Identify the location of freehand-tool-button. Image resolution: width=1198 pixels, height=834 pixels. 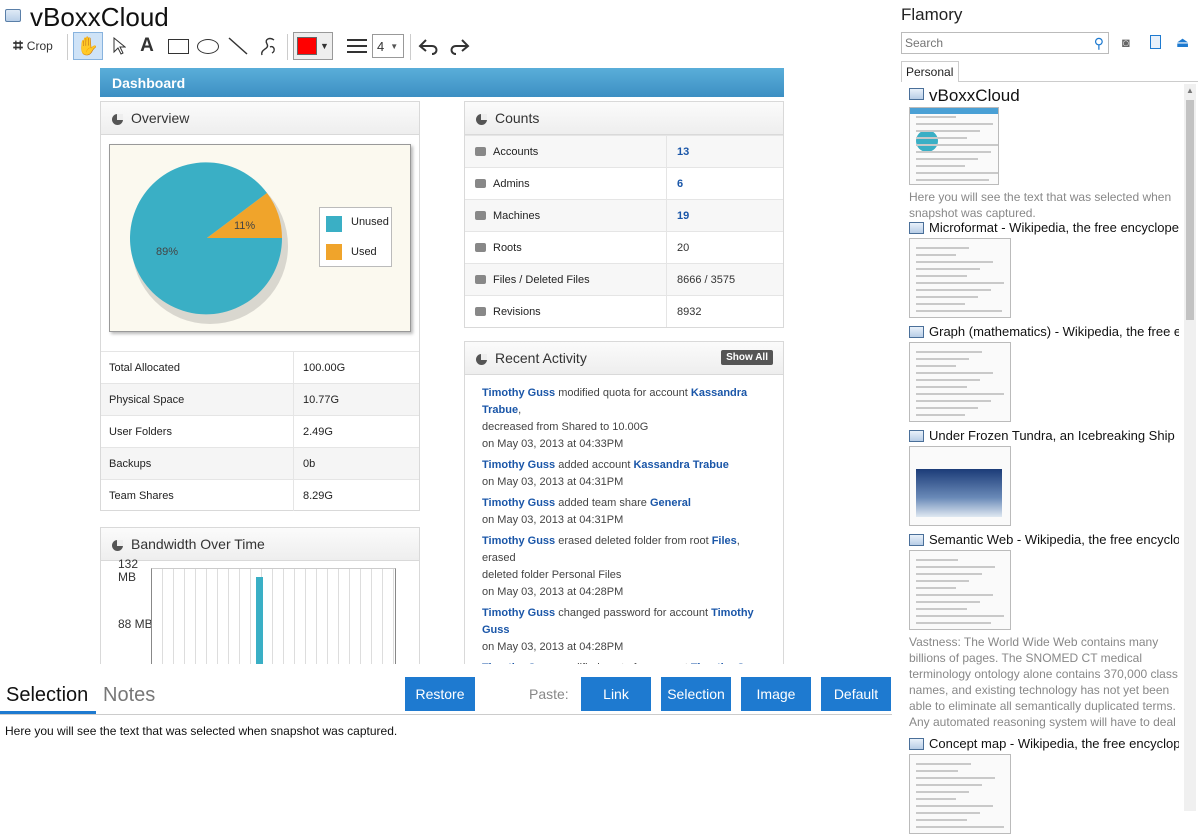
(268, 46).